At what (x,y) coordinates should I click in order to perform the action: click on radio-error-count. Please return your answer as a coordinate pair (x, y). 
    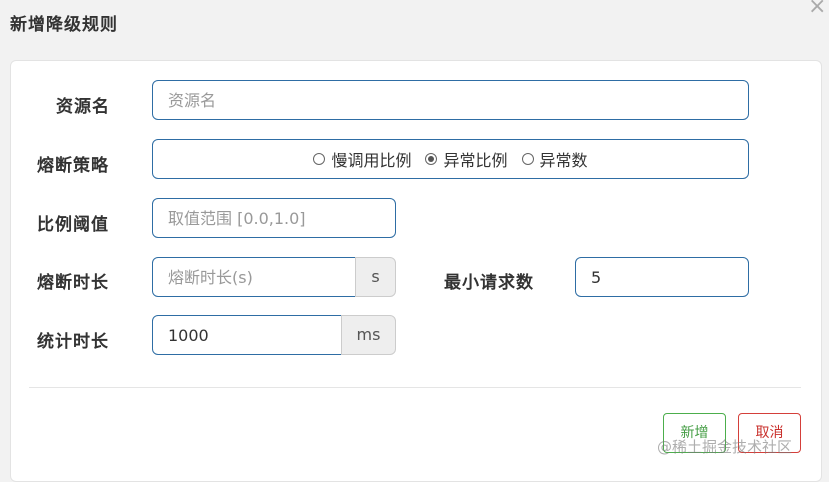
    Looking at the image, I should click on (527, 159).